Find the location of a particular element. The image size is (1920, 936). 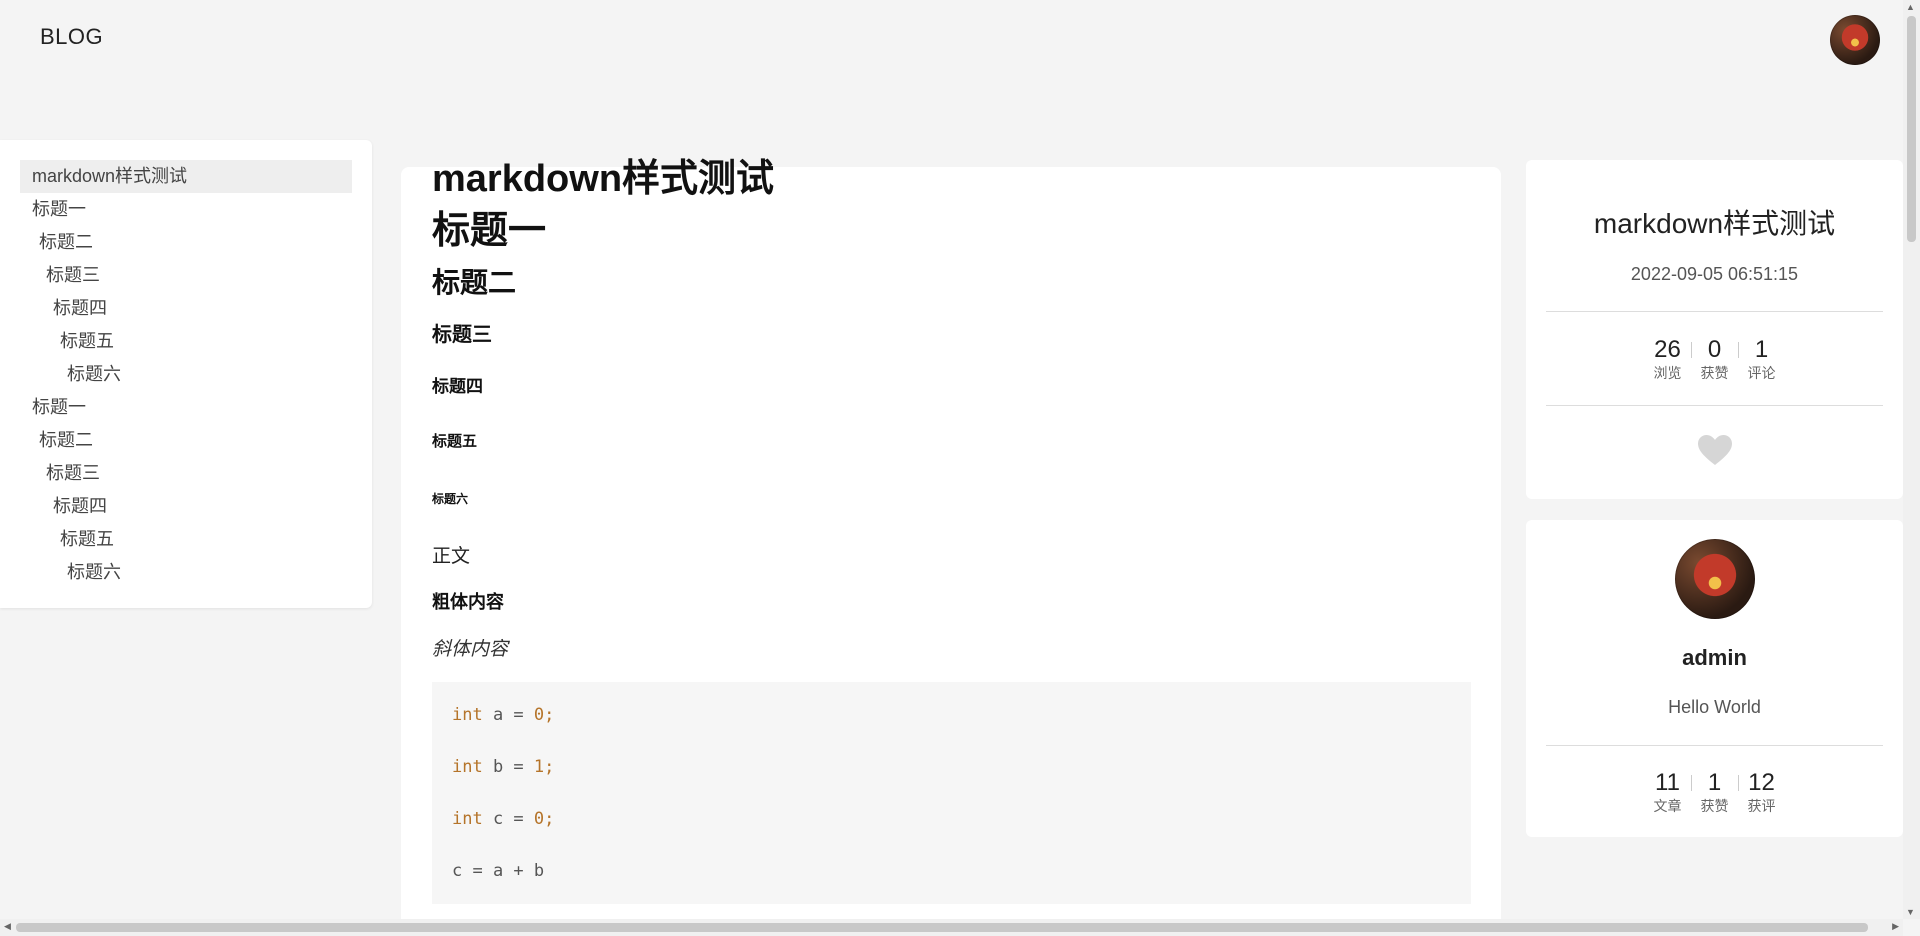

heading-2: 标题二 is located at coordinates (474, 282).